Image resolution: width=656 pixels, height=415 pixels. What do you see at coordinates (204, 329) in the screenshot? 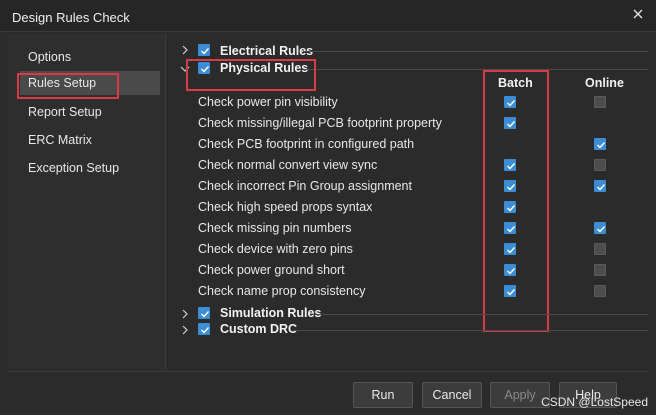
I see `custom-drc-checkbox` at bounding box center [204, 329].